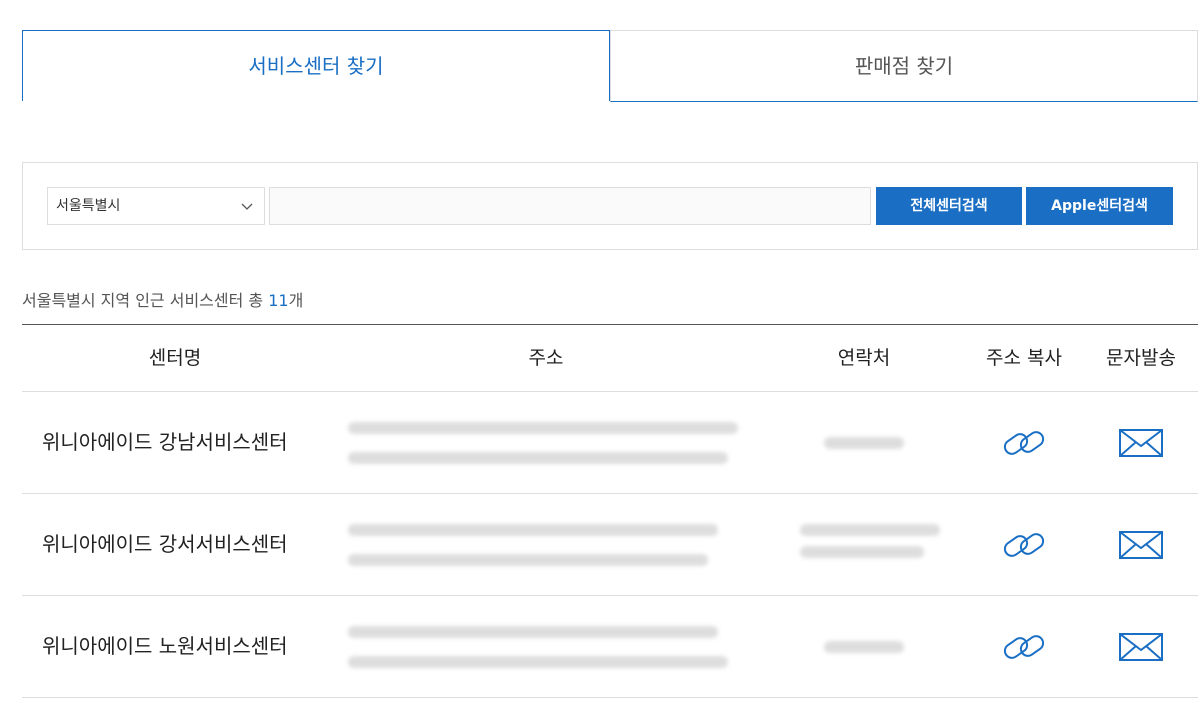 The width and height of the screenshot is (1204, 714). Describe the element at coordinates (949, 206) in the screenshot. I see `search-all-button: 전체센터검색` at that location.